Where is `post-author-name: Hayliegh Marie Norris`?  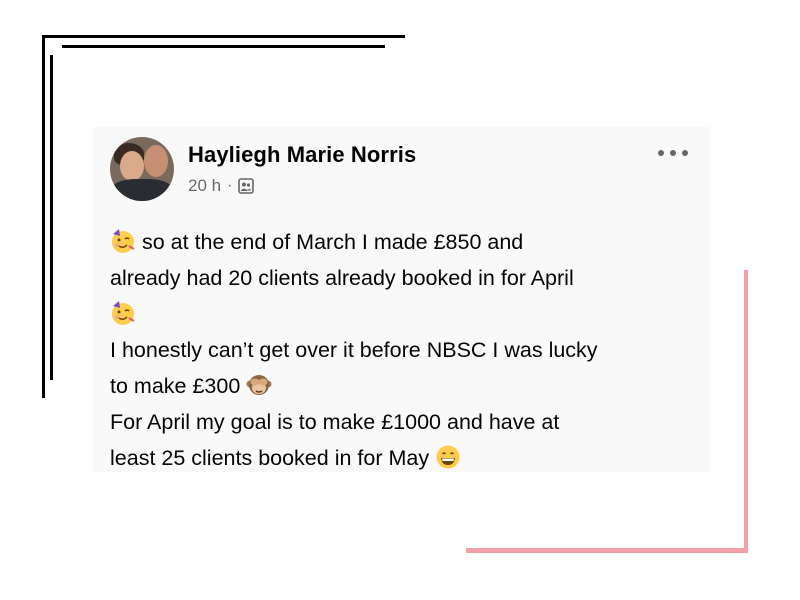
post-author-name: Hayliegh Marie Norris is located at coordinates (302, 155).